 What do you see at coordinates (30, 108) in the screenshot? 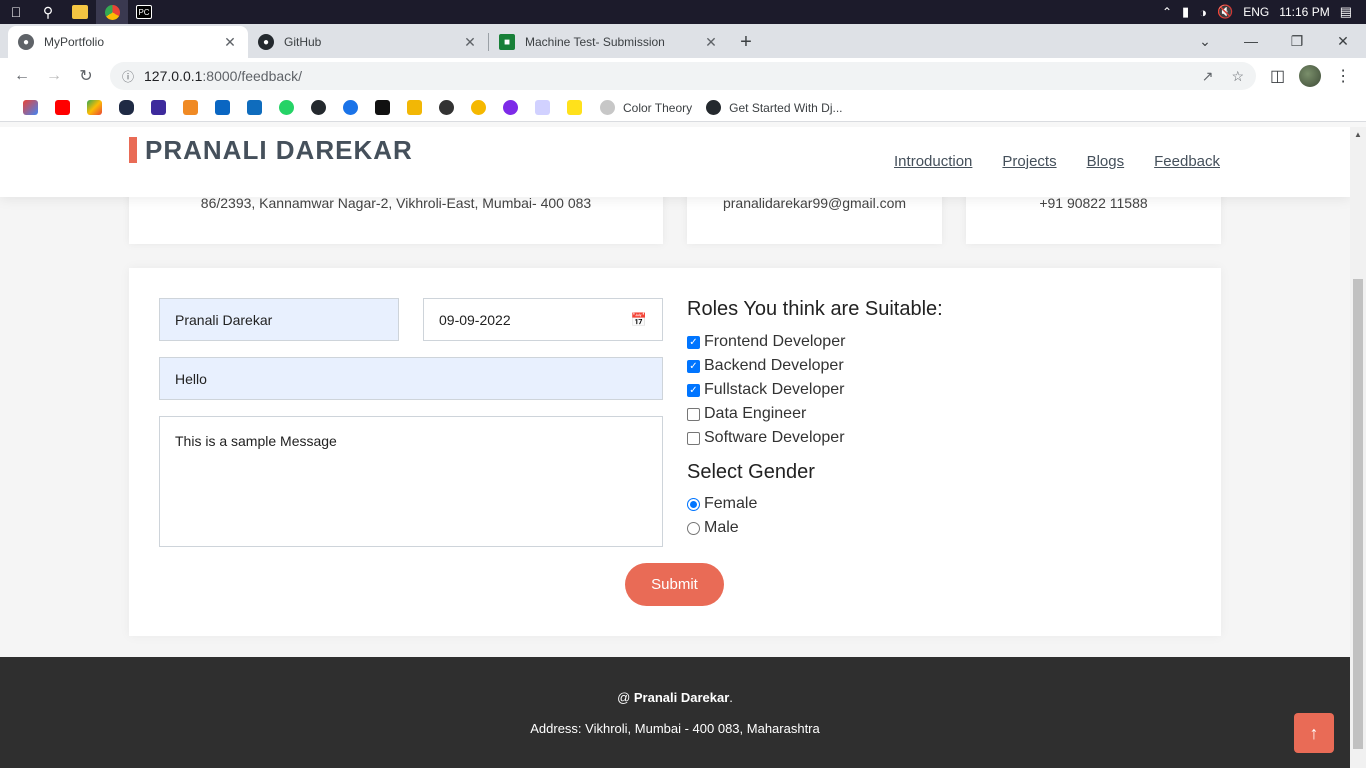
I see `gmail-icon` at bounding box center [30, 108].